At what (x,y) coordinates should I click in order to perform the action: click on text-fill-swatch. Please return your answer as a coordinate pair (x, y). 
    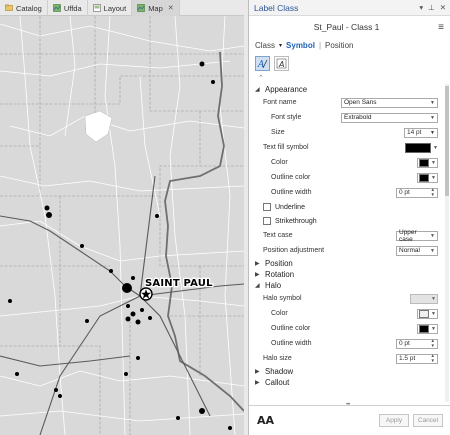
    Looking at the image, I should click on (418, 147).